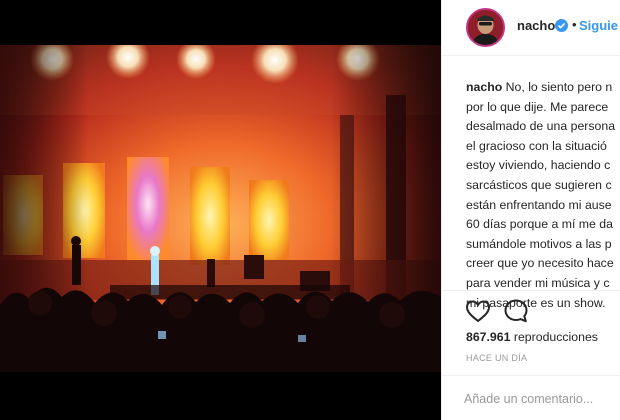 Image resolution: width=620 pixels, height=420 pixels. I want to click on caption-text: No, lo siento pero n, so click(557, 87).